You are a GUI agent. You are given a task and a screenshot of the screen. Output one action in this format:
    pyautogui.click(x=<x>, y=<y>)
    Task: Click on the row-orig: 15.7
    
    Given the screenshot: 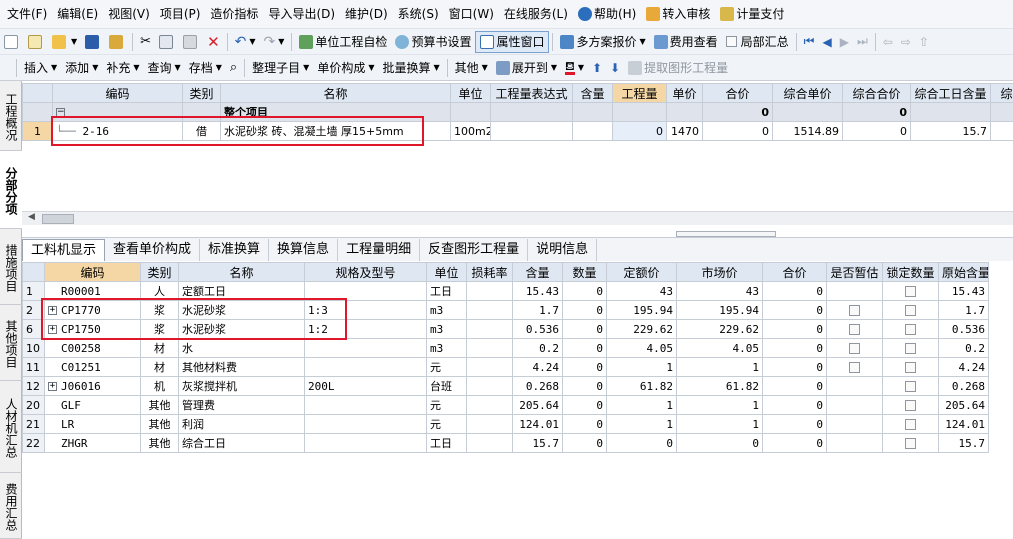 What is the action you would take?
    pyautogui.click(x=963, y=443)
    